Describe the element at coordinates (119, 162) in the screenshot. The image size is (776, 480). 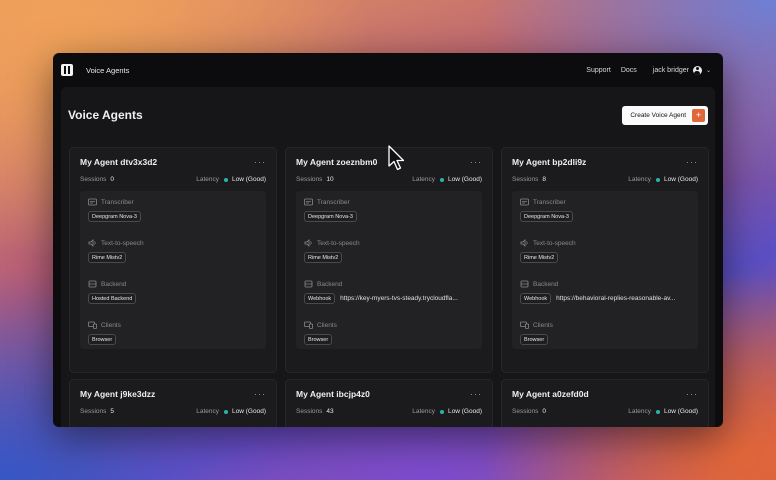
I see `agent-name: My Agent dtv3x3d2` at that location.